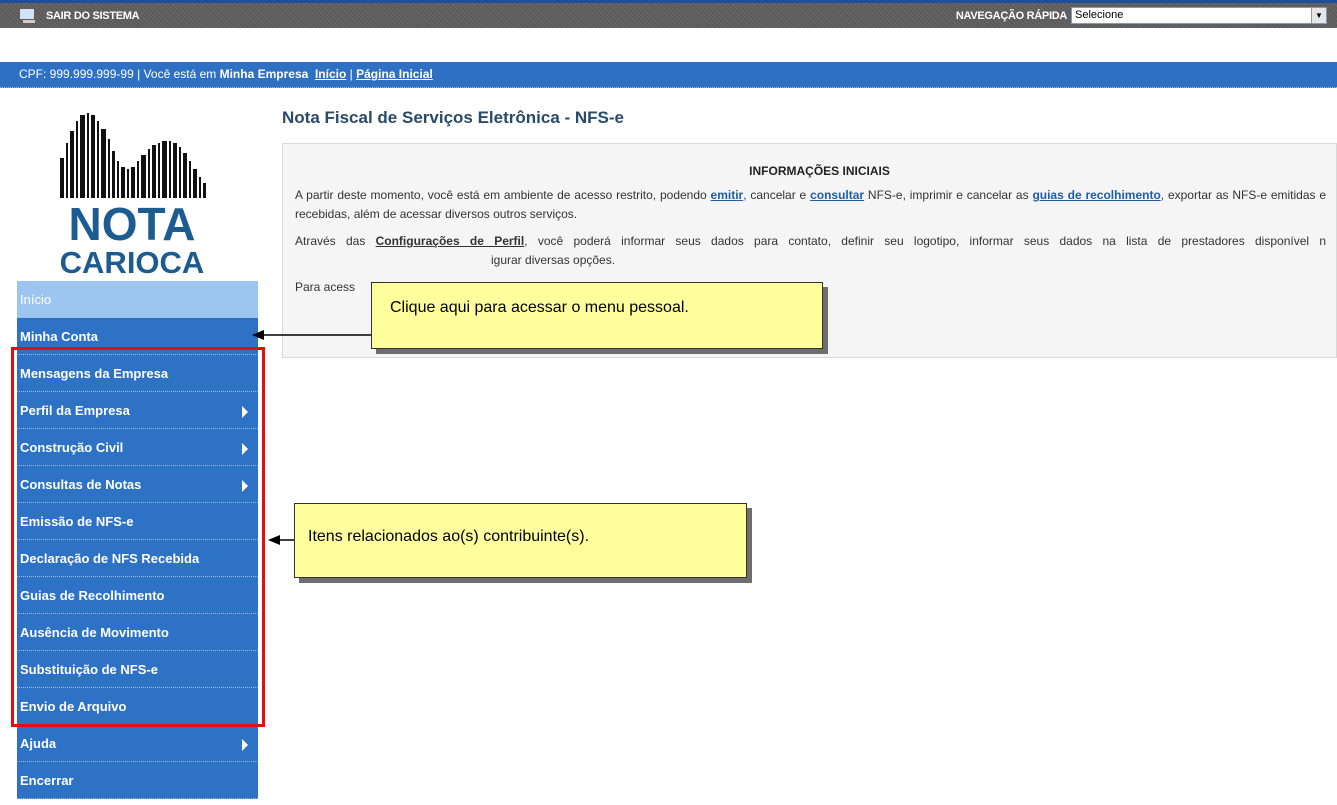 Image resolution: width=1337 pixels, height=805 pixels. What do you see at coordinates (36, 299) in the screenshot?
I see `sidebar-item-label: Início` at bounding box center [36, 299].